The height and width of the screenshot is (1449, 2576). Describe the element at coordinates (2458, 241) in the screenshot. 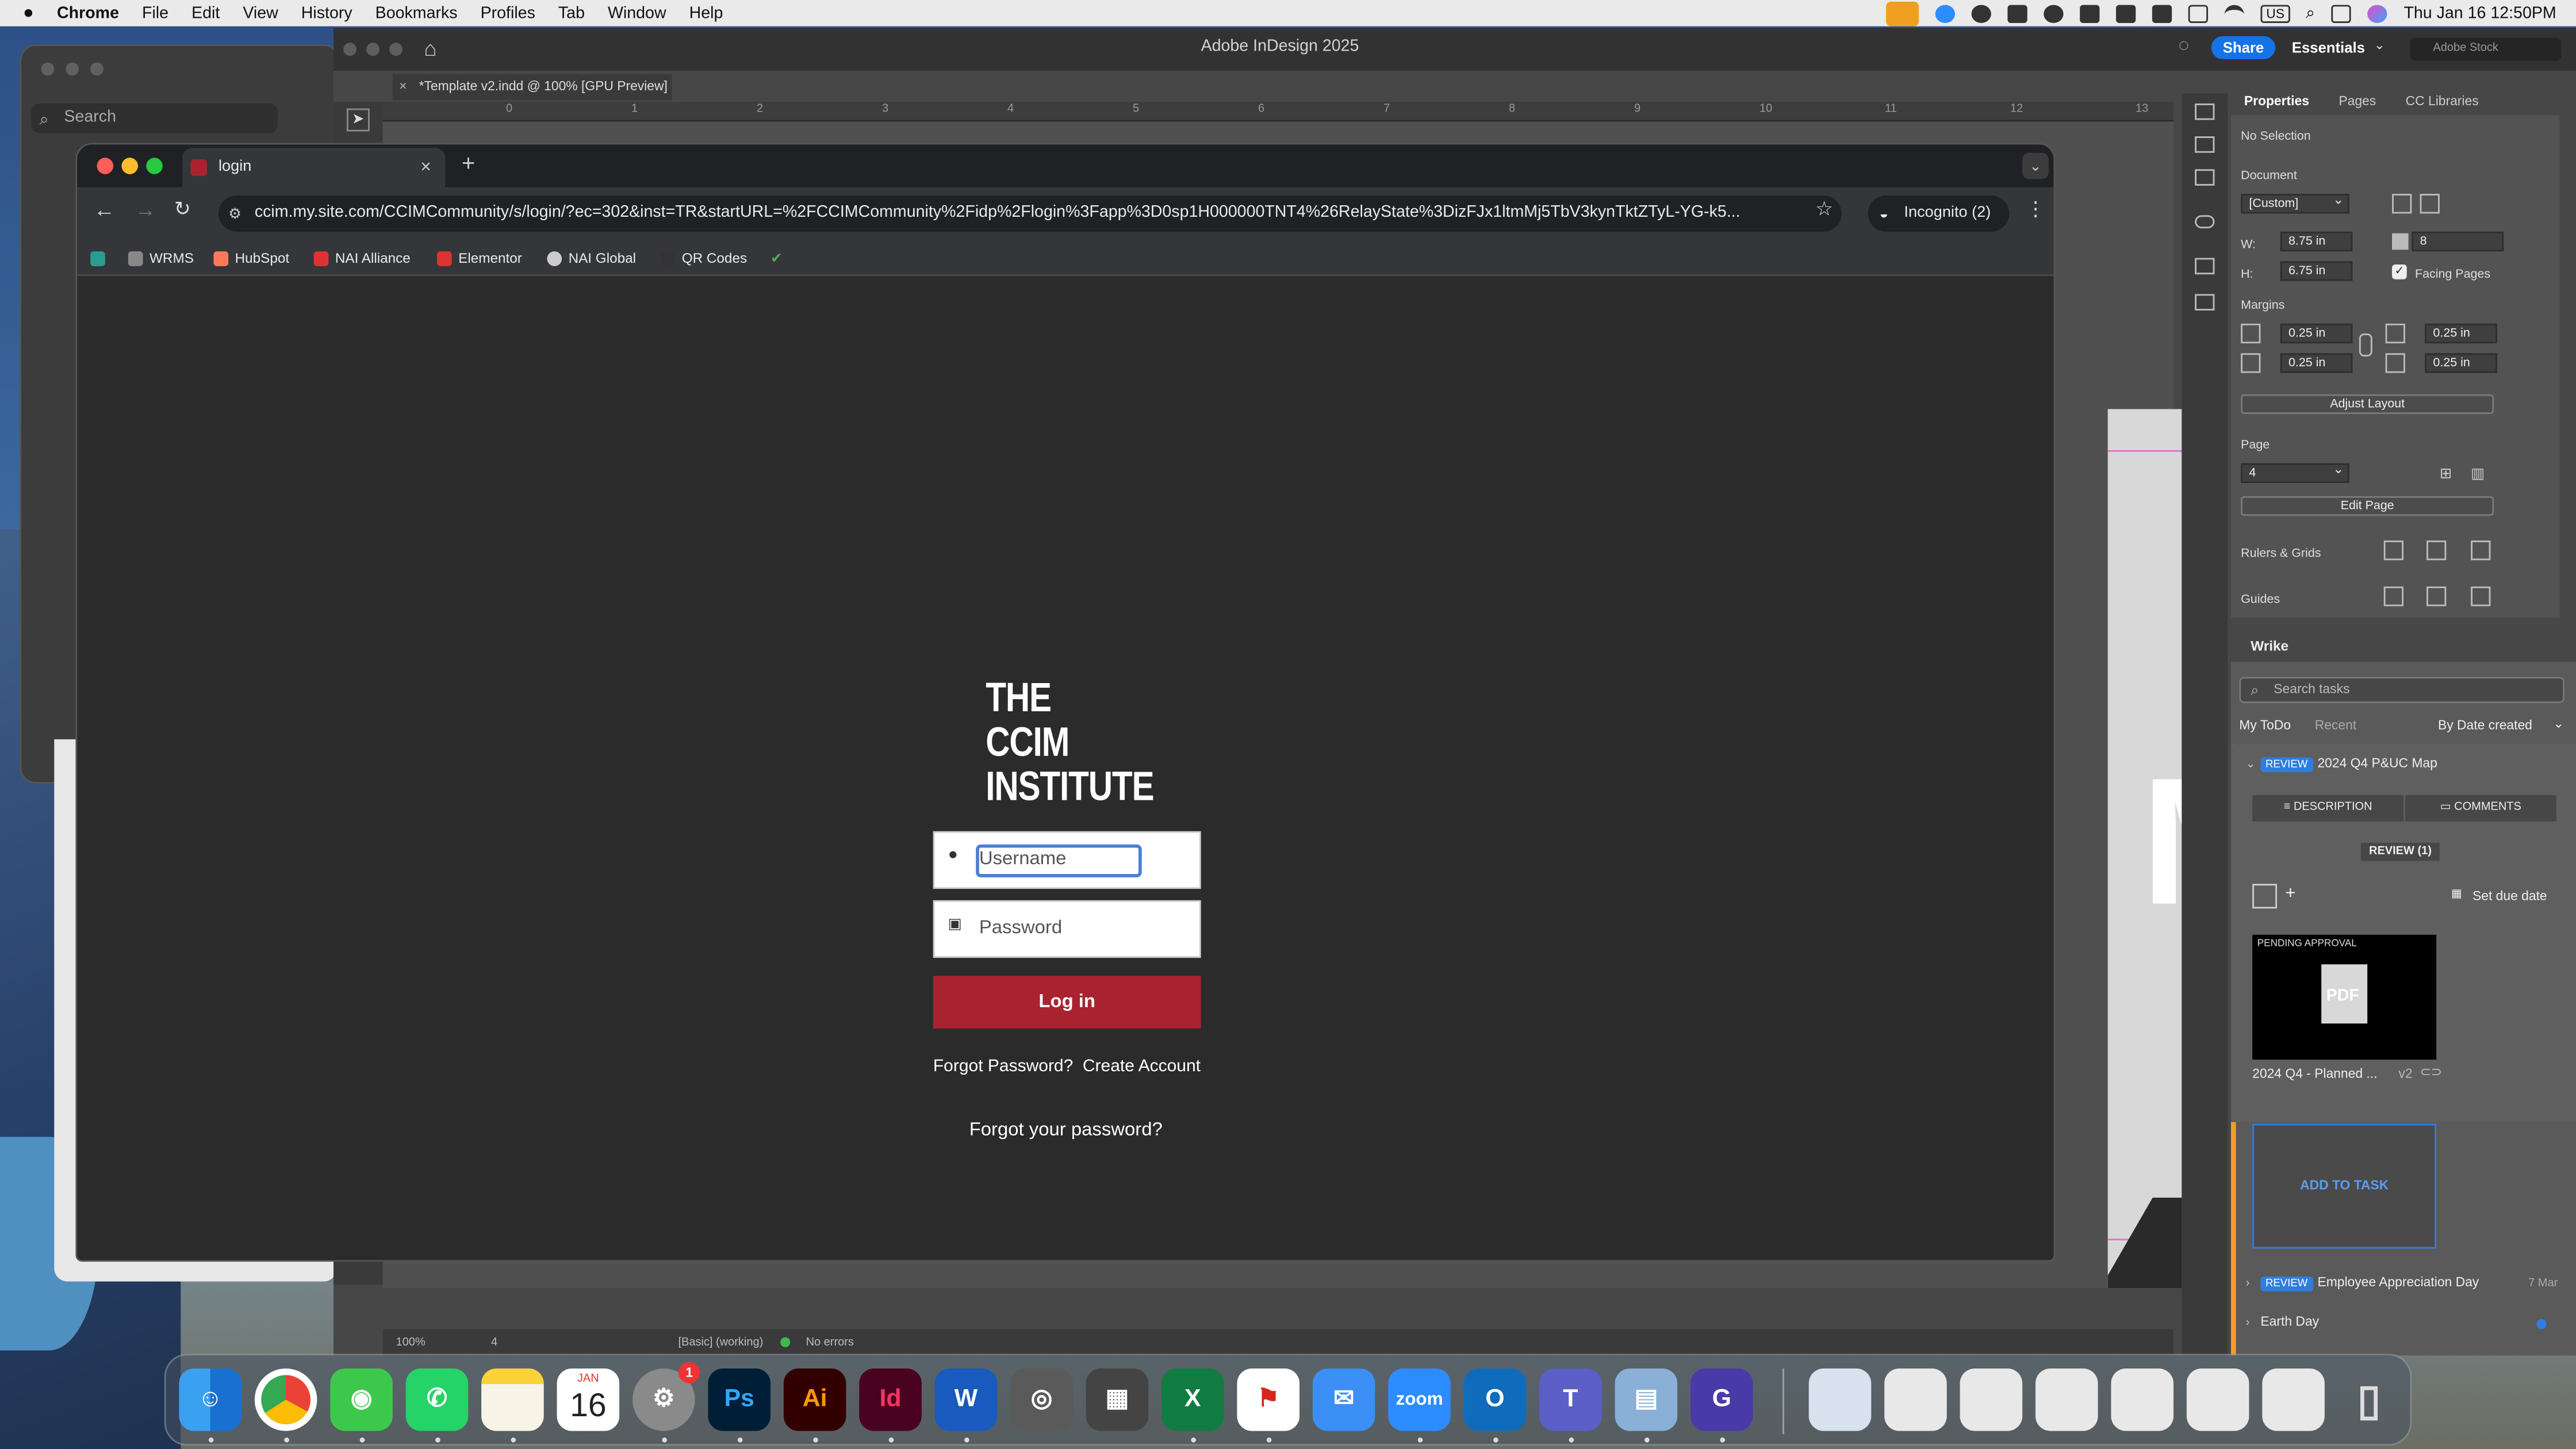

I see `page-count-field: 8` at that location.